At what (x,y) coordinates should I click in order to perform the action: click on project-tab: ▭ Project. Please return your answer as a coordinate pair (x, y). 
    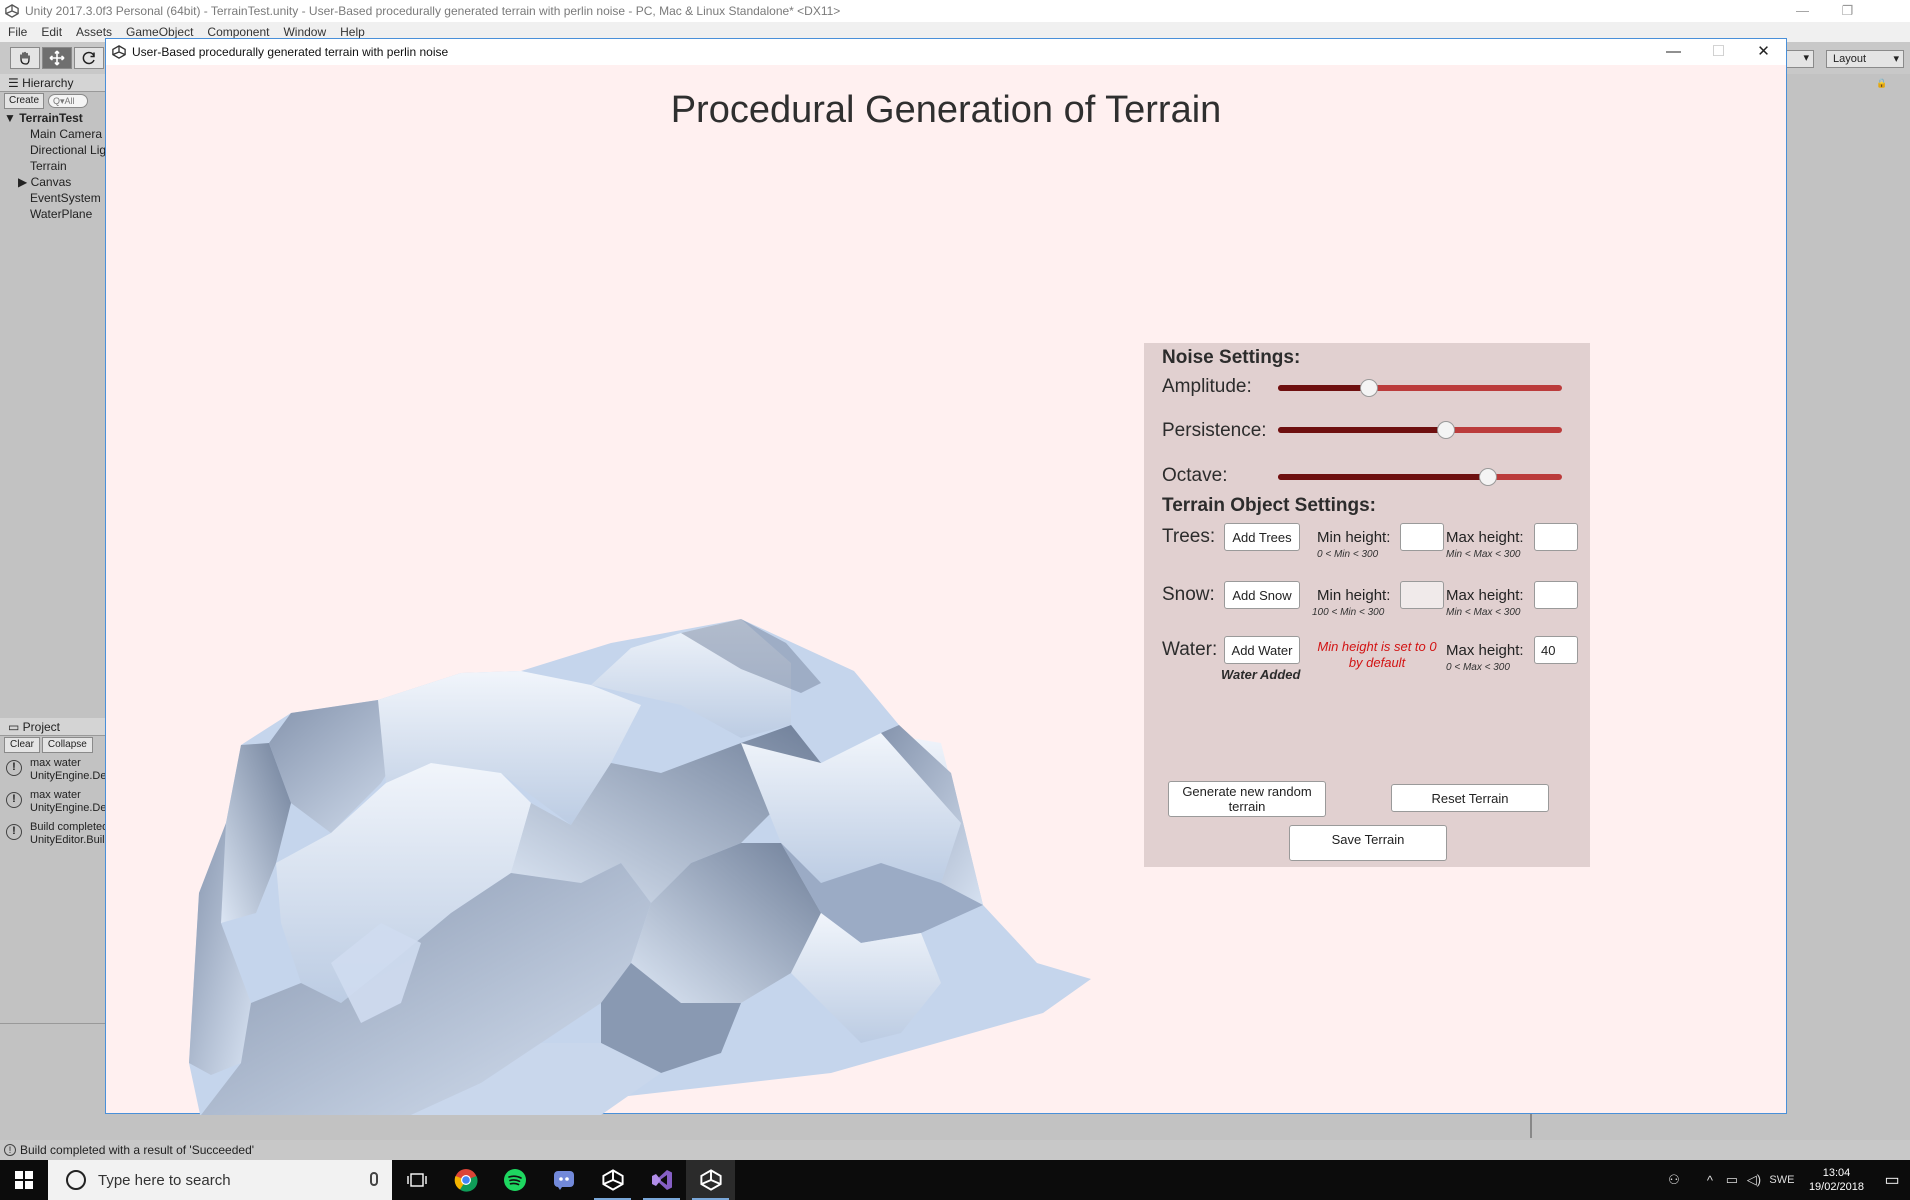
    Looking at the image, I should click on (52, 727).